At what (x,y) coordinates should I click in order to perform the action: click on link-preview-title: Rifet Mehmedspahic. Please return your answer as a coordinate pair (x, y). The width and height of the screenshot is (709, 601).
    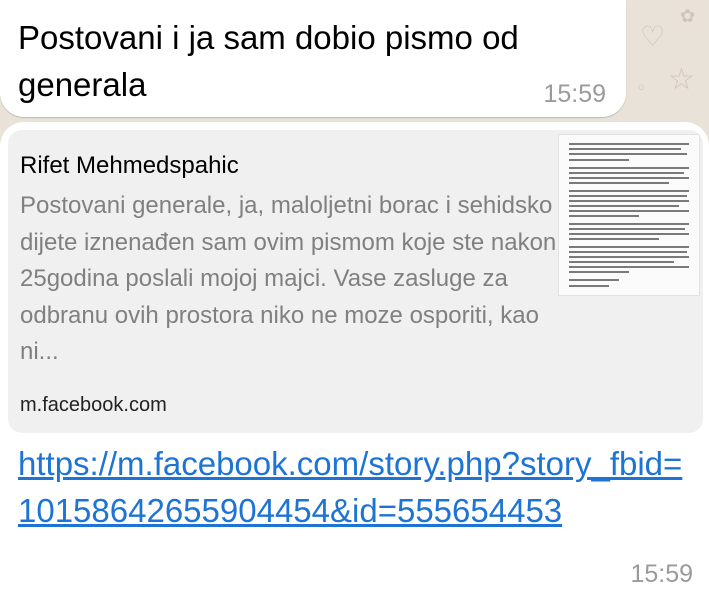
    Looking at the image, I should click on (129, 165).